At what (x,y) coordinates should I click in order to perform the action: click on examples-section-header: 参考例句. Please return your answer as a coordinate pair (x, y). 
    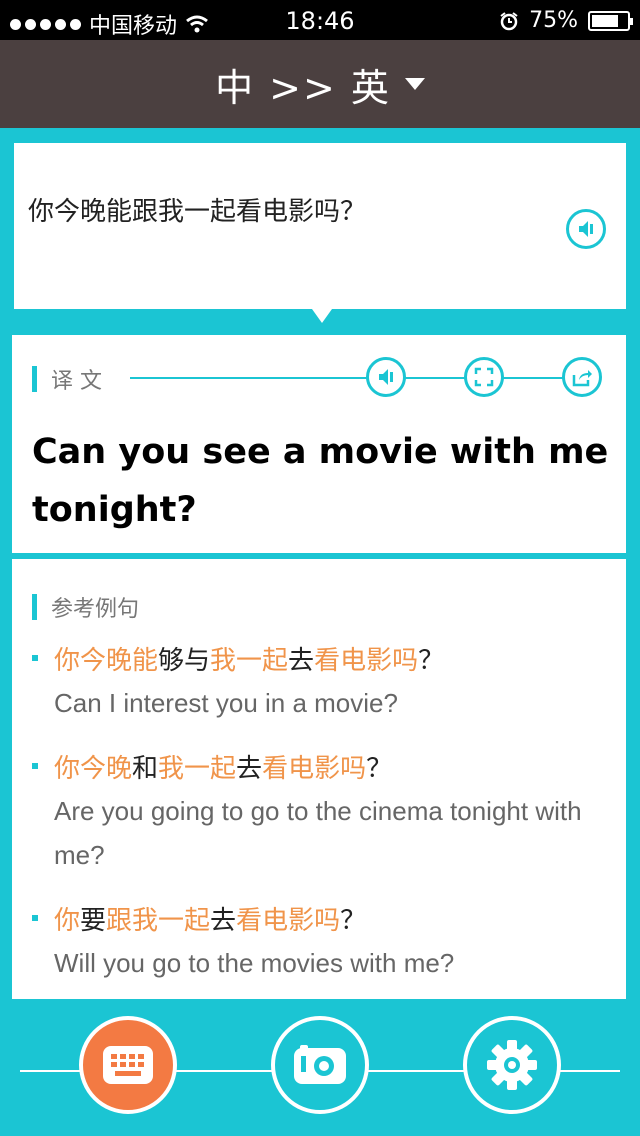
    Looking at the image, I should click on (85, 607).